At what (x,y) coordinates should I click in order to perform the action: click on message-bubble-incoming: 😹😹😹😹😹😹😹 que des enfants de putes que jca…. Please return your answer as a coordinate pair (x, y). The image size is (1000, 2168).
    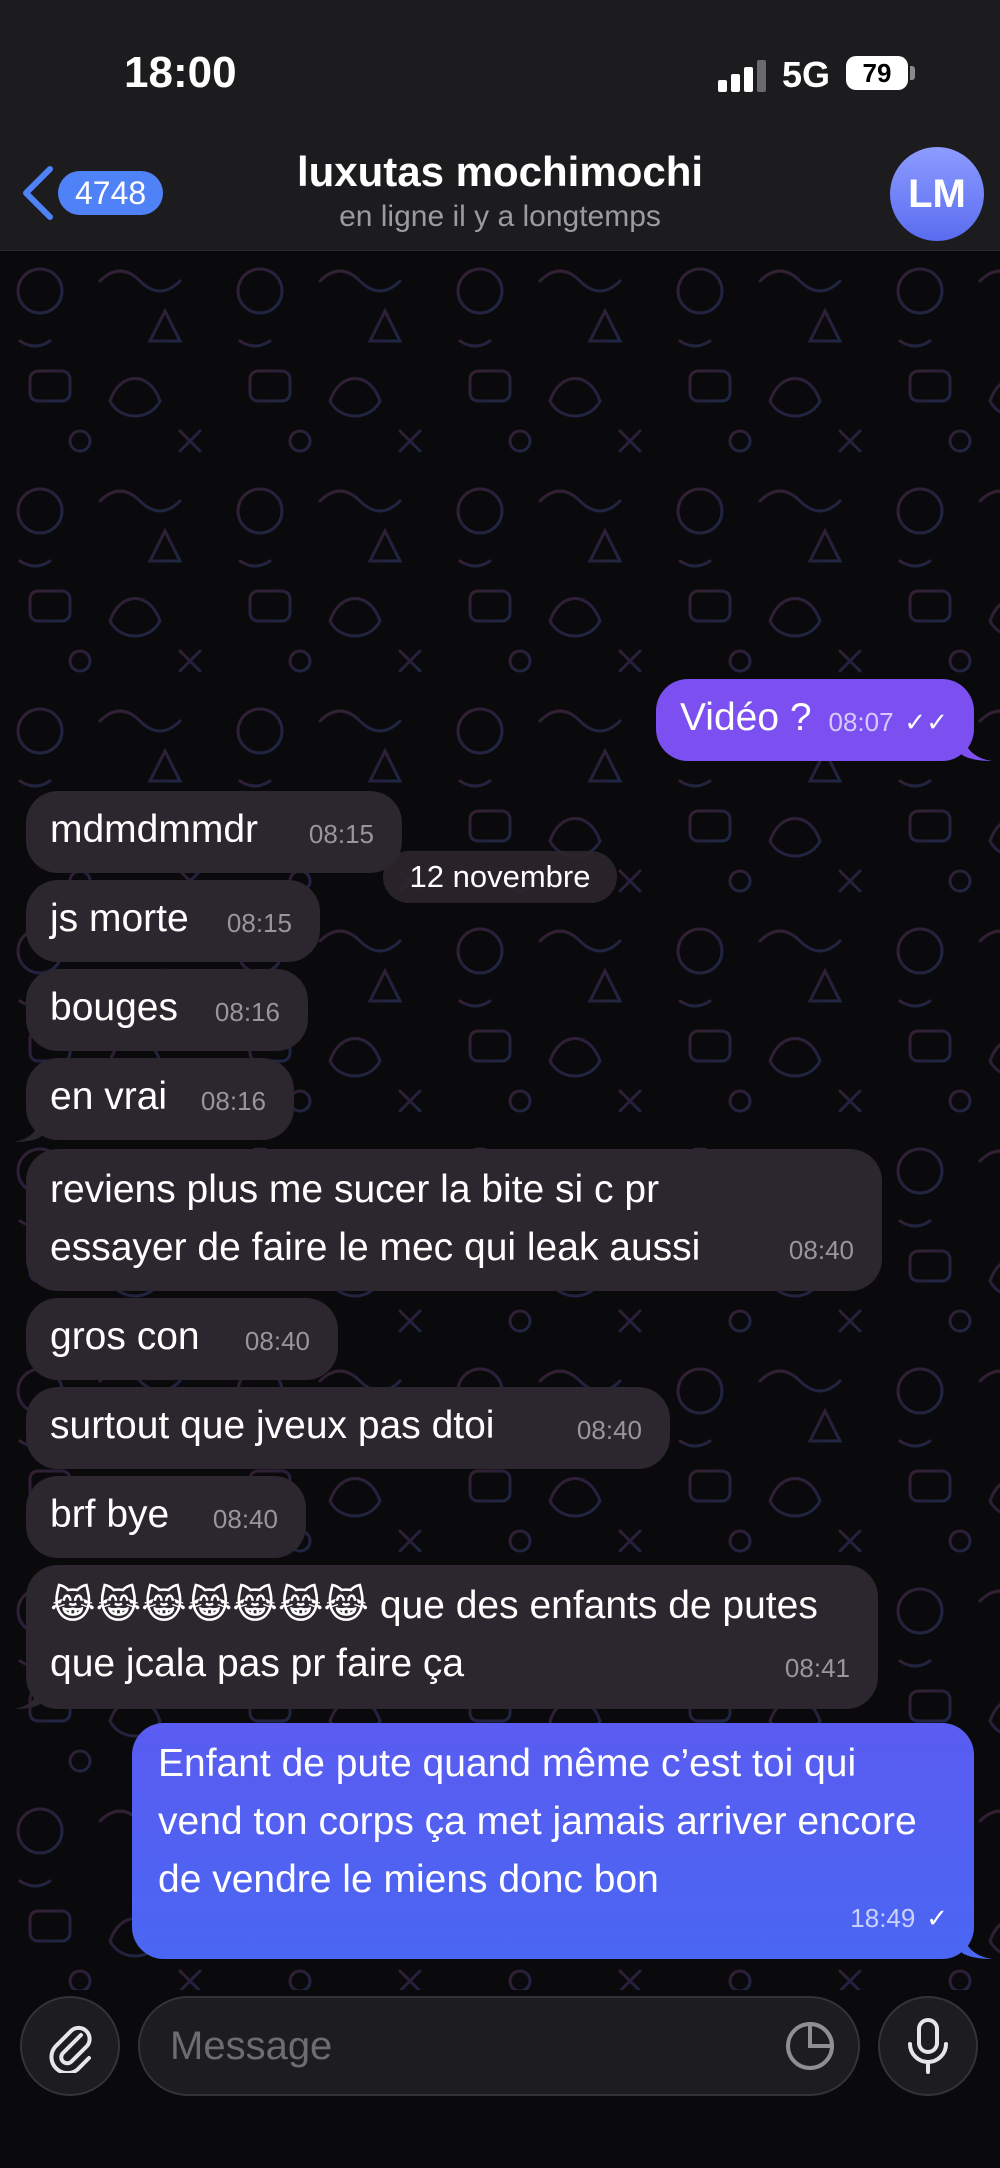
    Looking at the image, I should click on (452, 1637).